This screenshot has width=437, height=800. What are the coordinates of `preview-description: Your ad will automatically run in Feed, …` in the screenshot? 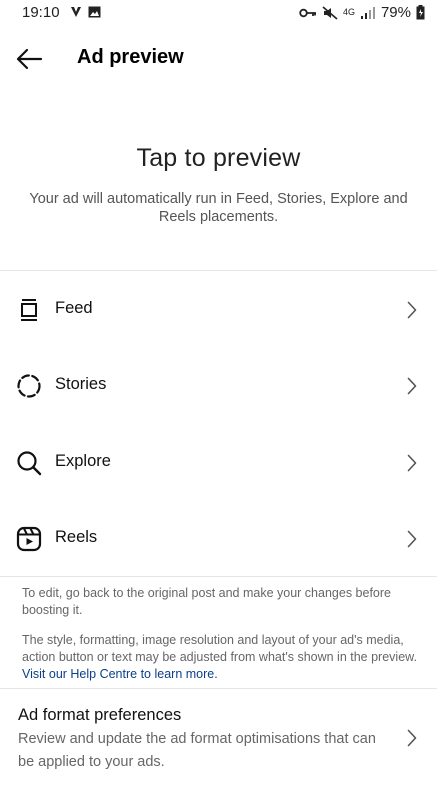 It's located at (218, 208).